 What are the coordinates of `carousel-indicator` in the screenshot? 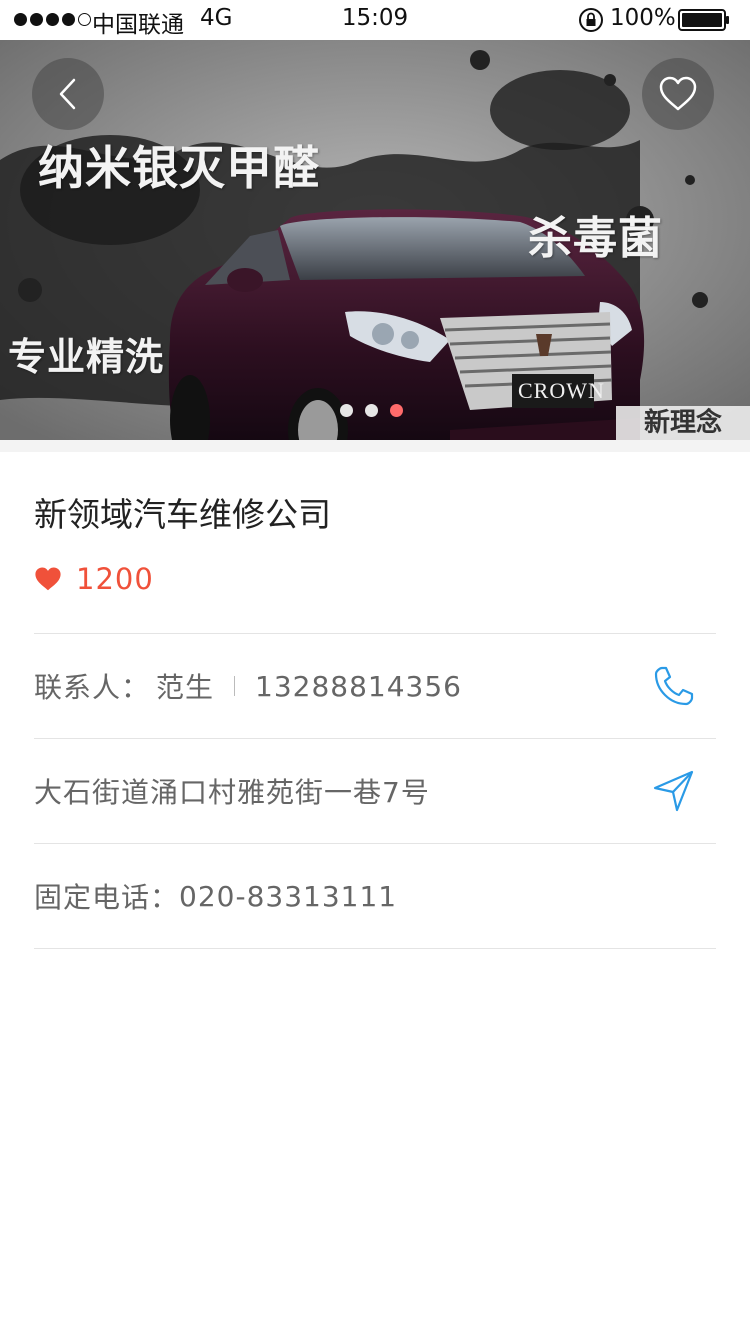 It's located at (371, 410).